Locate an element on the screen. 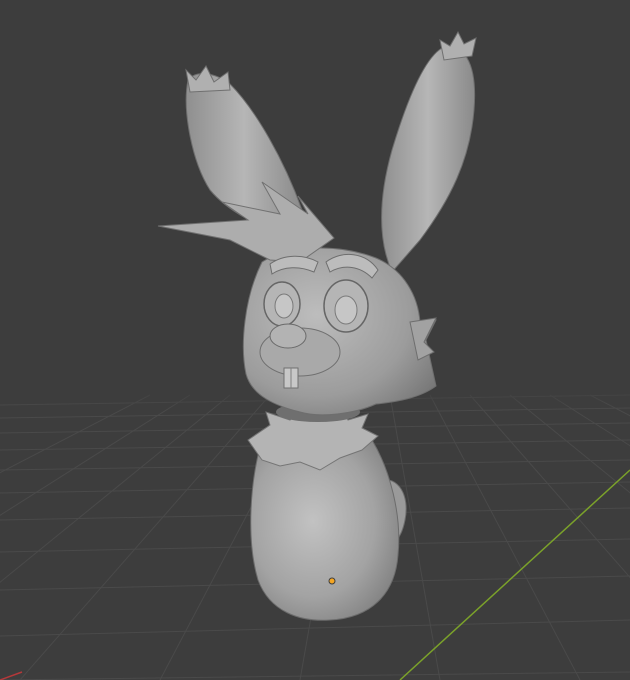 Image resolution: width=630 pixels, height=680 pixels. right-ear-tip-mesh is located at coordinates (458, 45).